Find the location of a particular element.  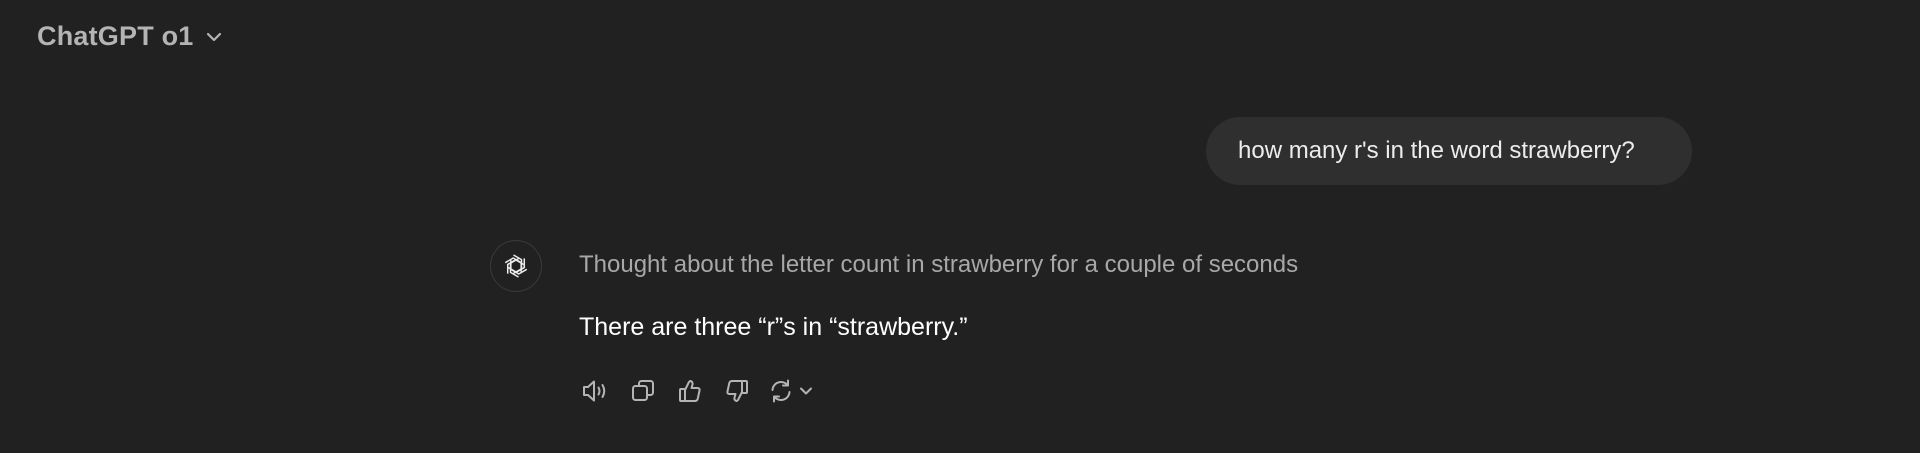

model-name: ChatGPT o1 is located at coordinates (115, 35).